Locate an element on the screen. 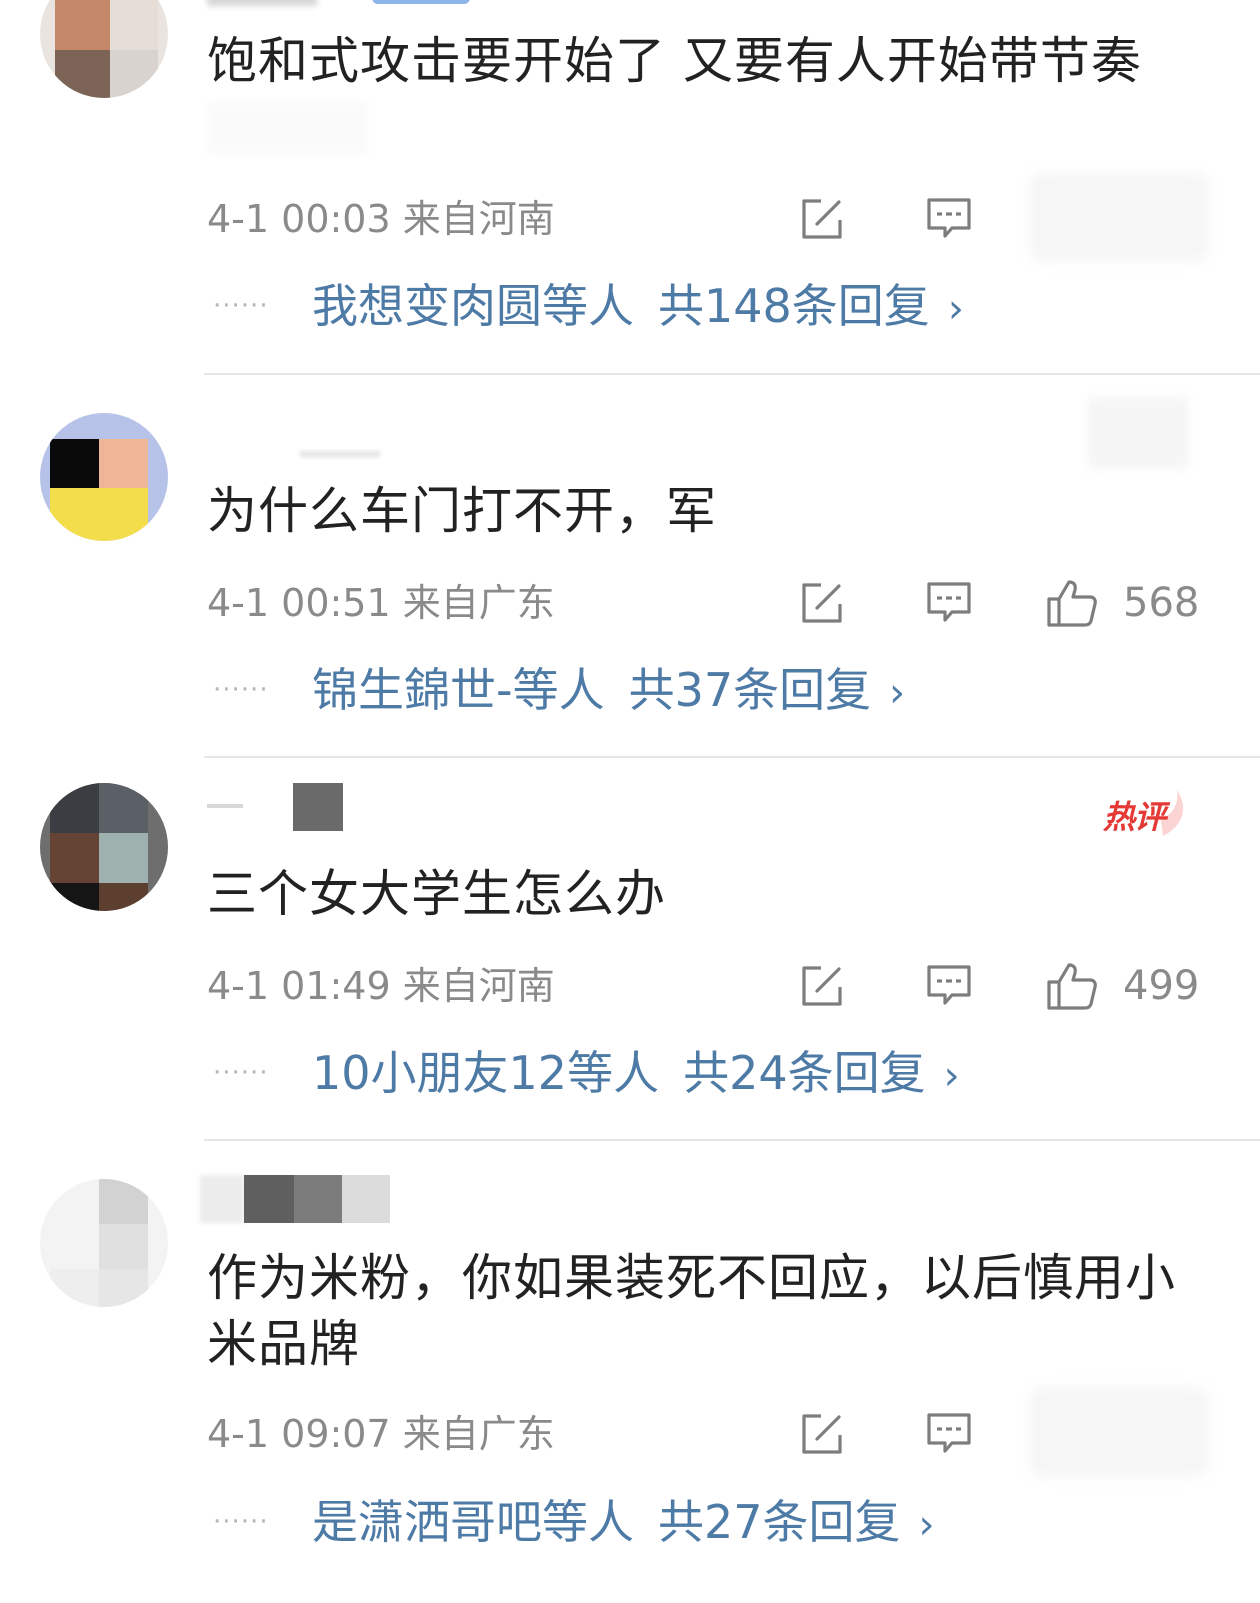  view-replies-link: ······ 是潇洒哥吧等人 共27条回复 › is located at coordinates (707, 1522).